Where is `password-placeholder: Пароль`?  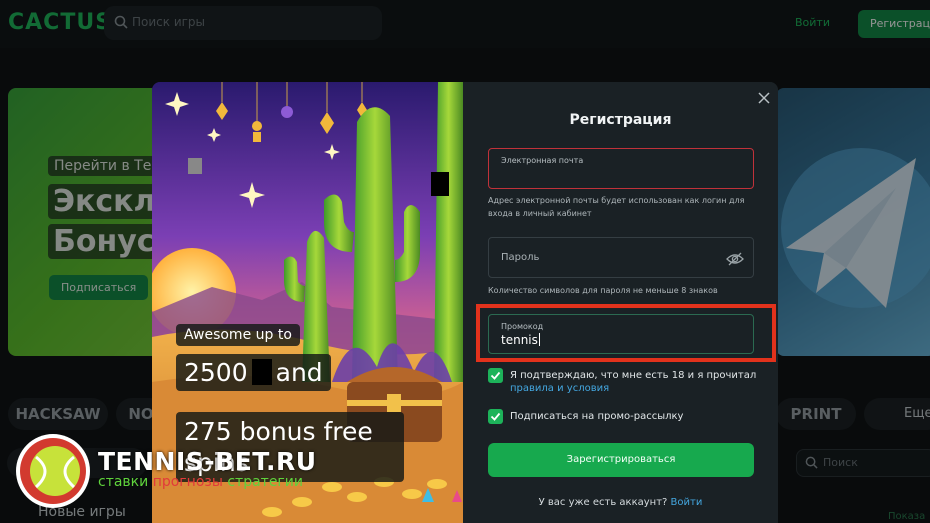 password-placeholder: Пароль is located at coordinates (520, 257).